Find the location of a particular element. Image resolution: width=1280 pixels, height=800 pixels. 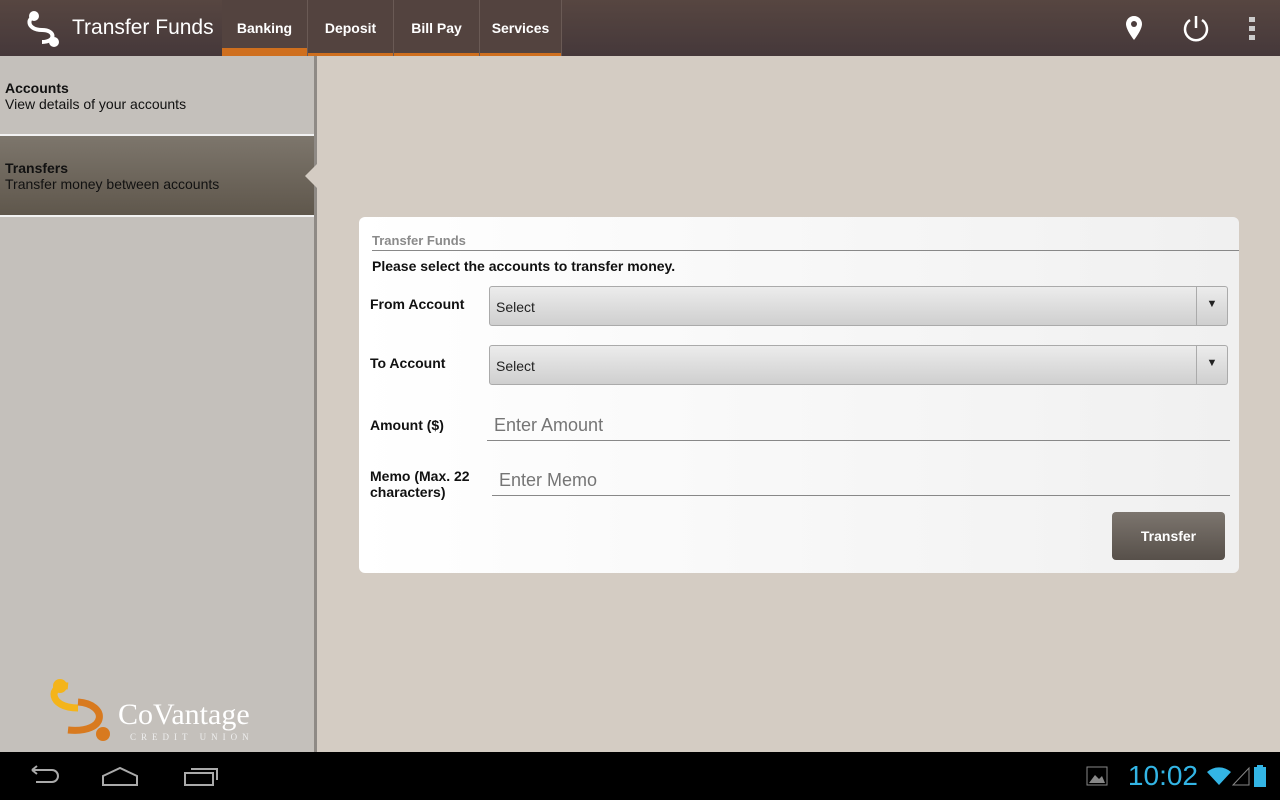

gallery-notification-icon is located at coordinates (1097, 776).